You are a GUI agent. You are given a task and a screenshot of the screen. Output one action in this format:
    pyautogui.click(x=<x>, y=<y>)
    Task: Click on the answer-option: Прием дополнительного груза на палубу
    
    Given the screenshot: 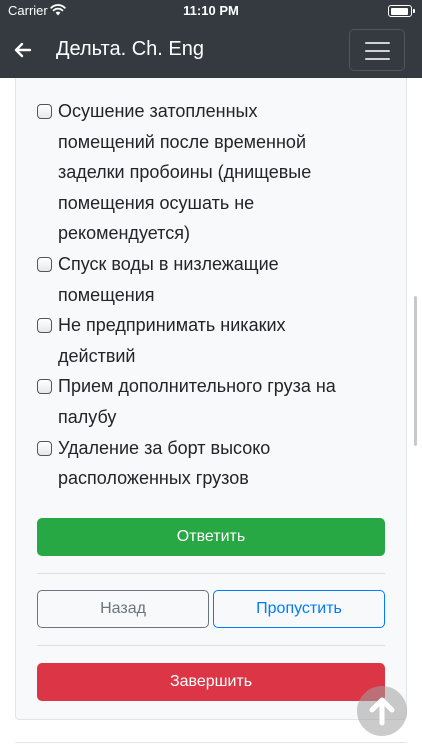 What is the action you would take?
    pyautogui.click(x=197, y=401)
    